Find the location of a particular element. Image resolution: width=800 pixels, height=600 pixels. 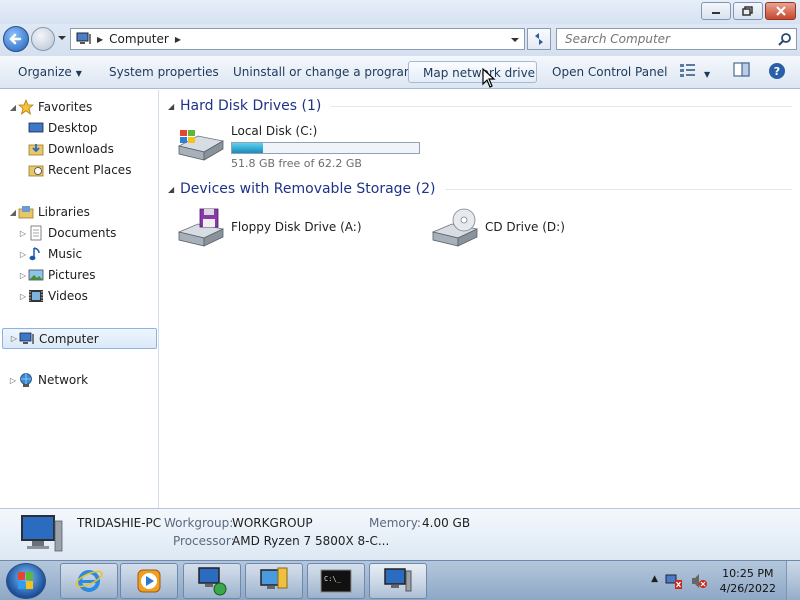

minimize-icon is located at coordinates (716, 13).